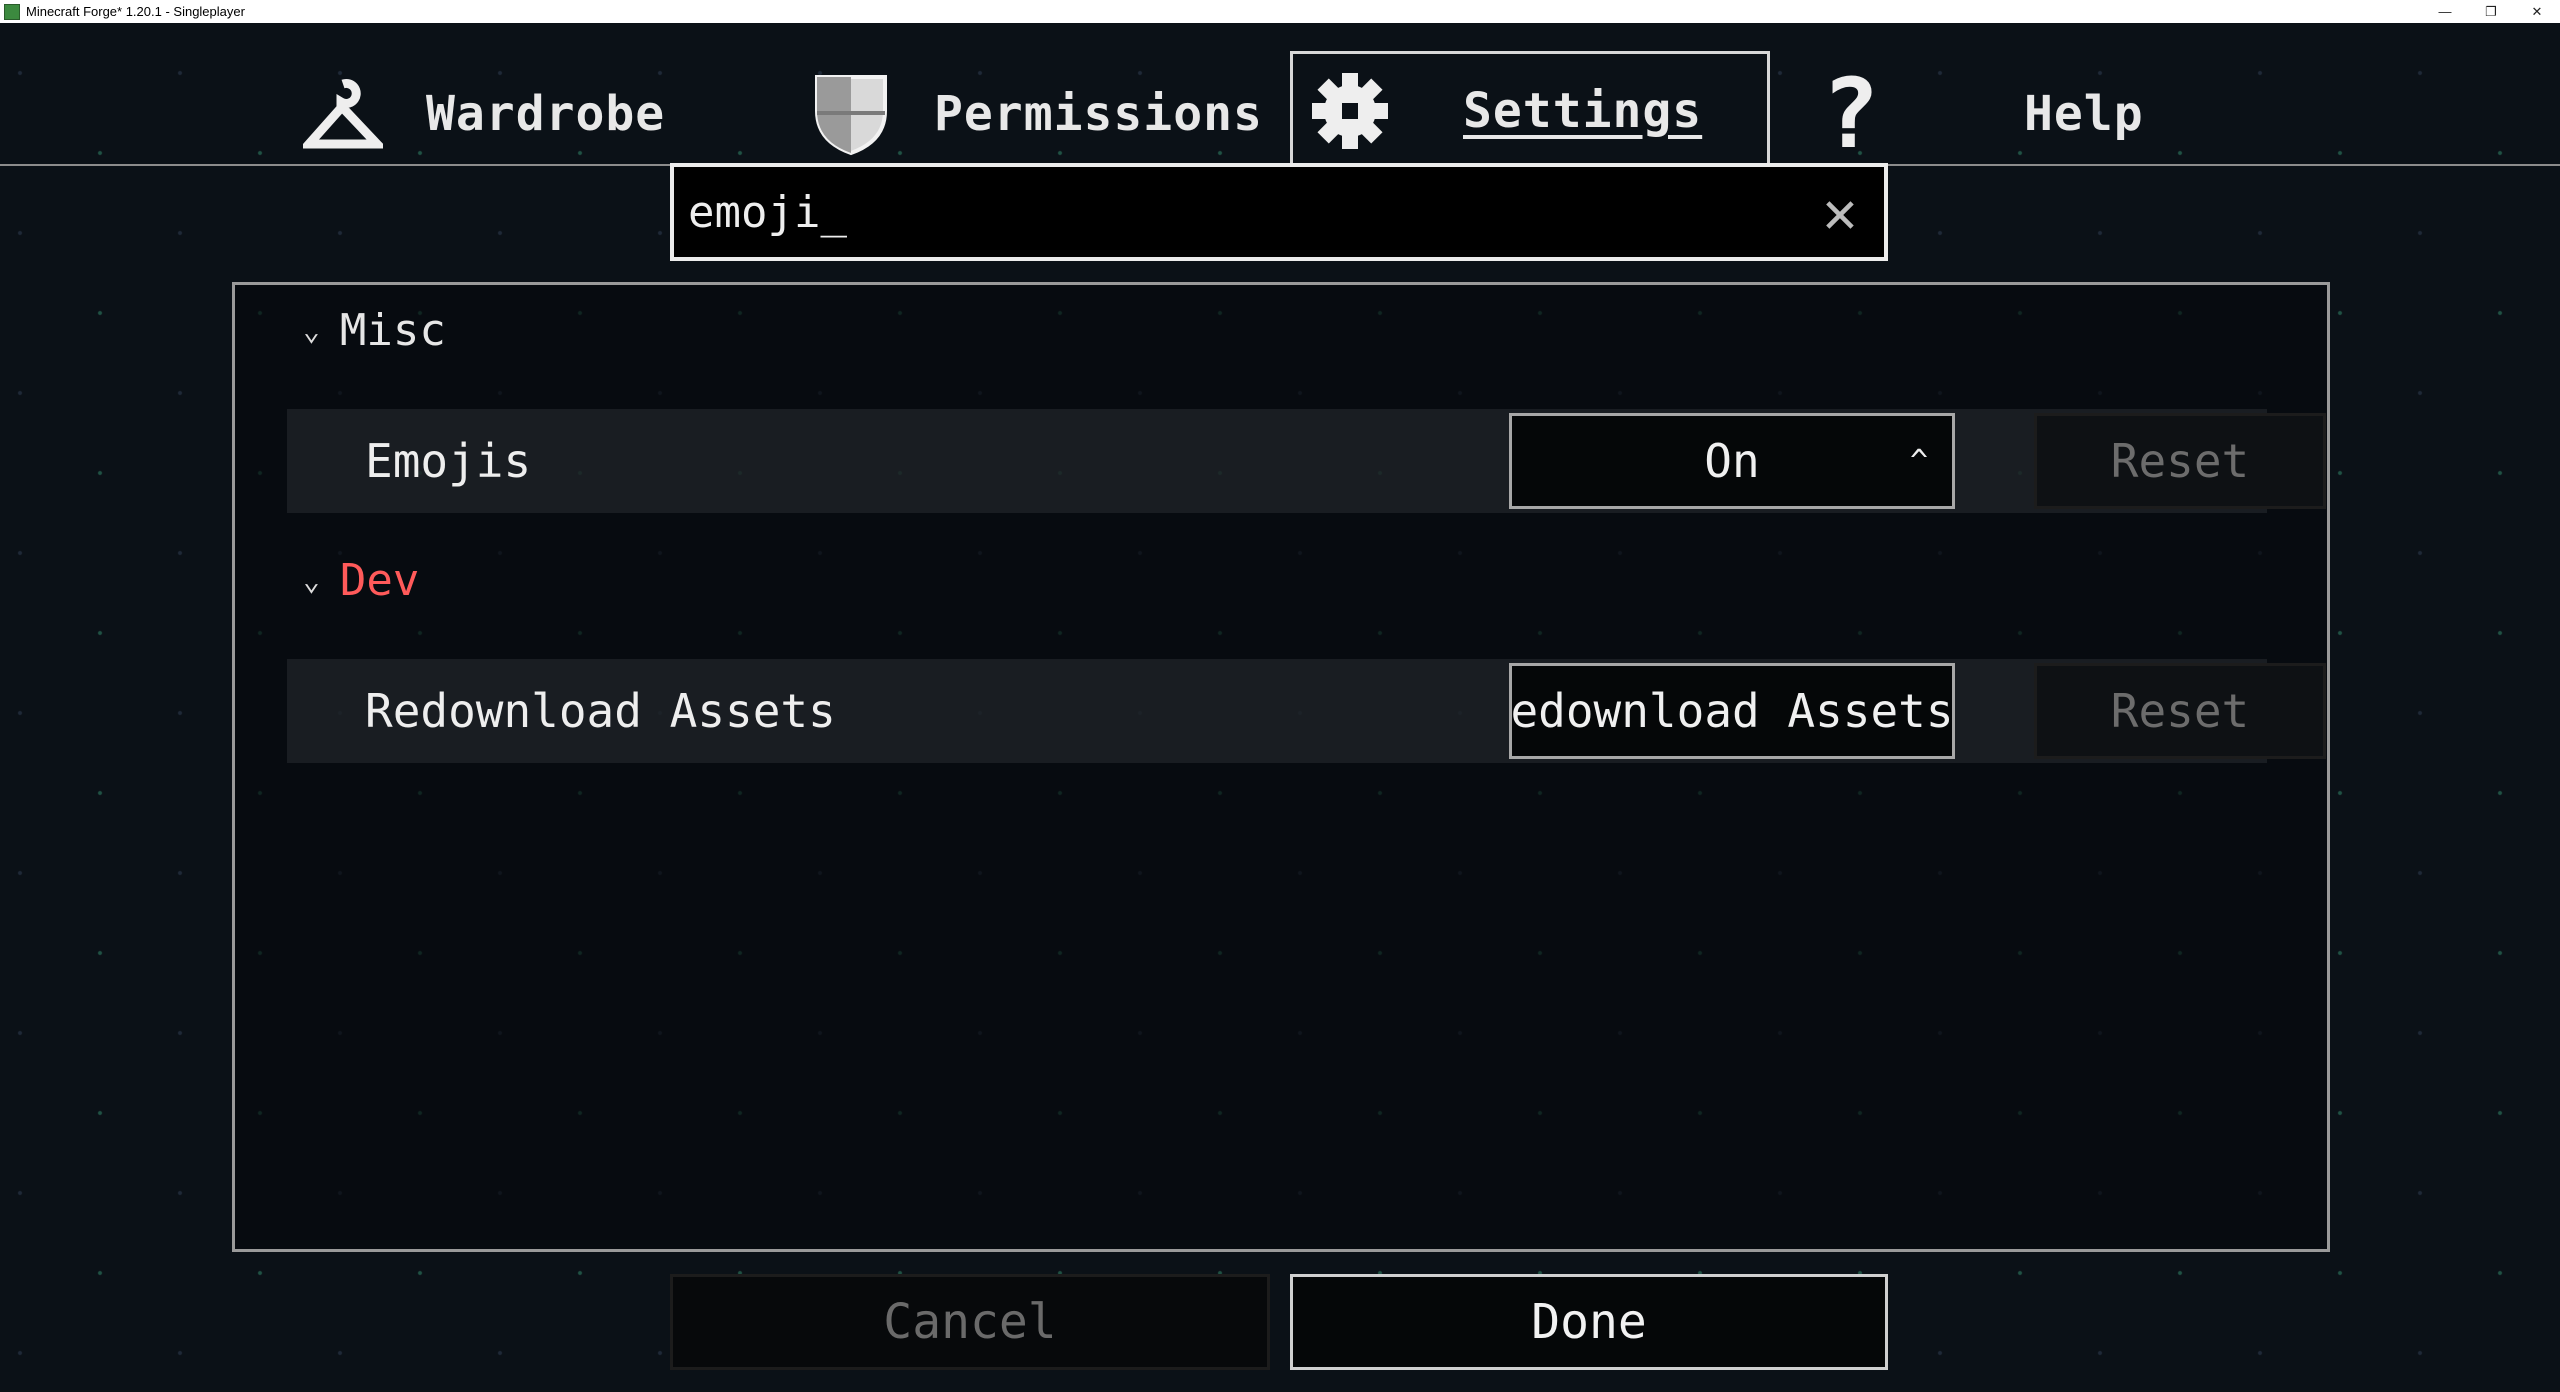 This screenshot has width=2560, height=1392. Describe the element at coordinates (2180, 461) in the screenshot. I see `emojis-reset-button: Reset` at that location.